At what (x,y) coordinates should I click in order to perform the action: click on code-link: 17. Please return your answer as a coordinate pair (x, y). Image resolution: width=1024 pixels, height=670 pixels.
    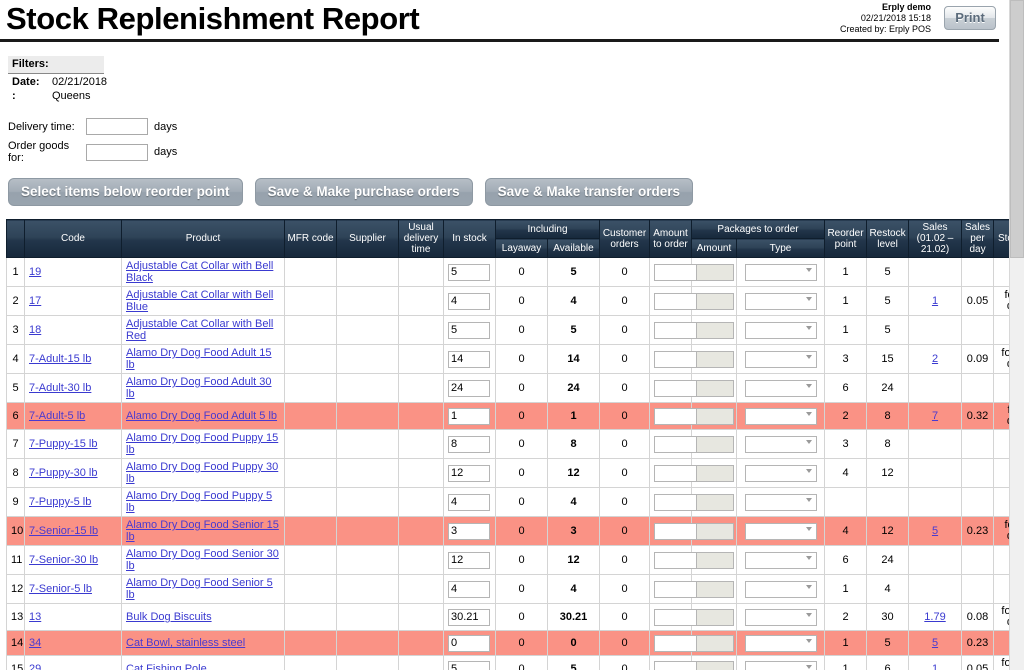
    Looking at the image, I should click on (35, 301).